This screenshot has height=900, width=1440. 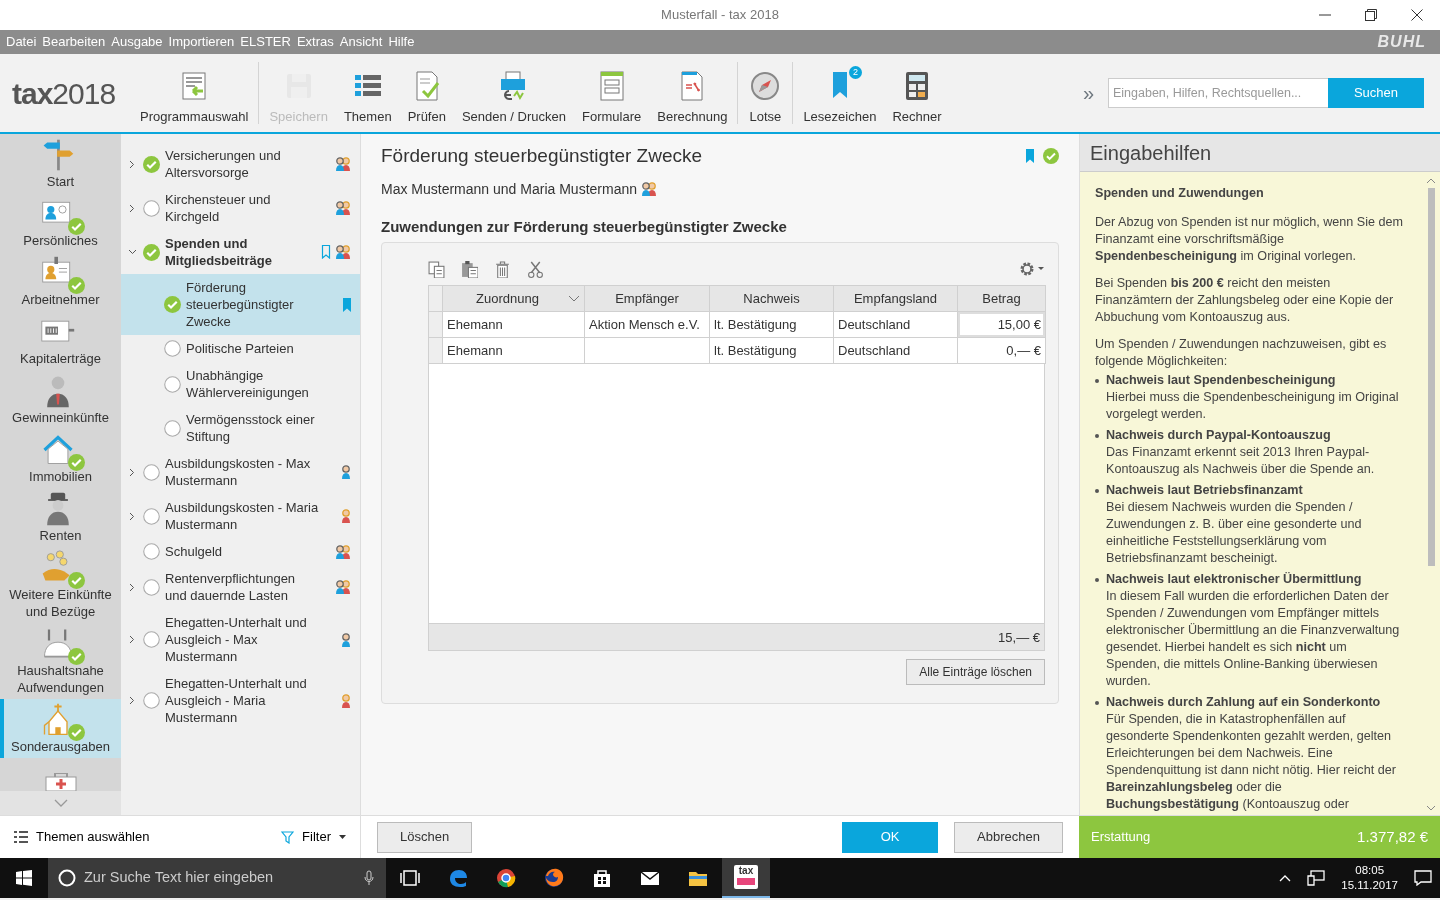 What do you see at coordinates (60, 281) in the screenshot?
I see `nav-item: Arbeitnehmer` at bounding box center [60, 281].